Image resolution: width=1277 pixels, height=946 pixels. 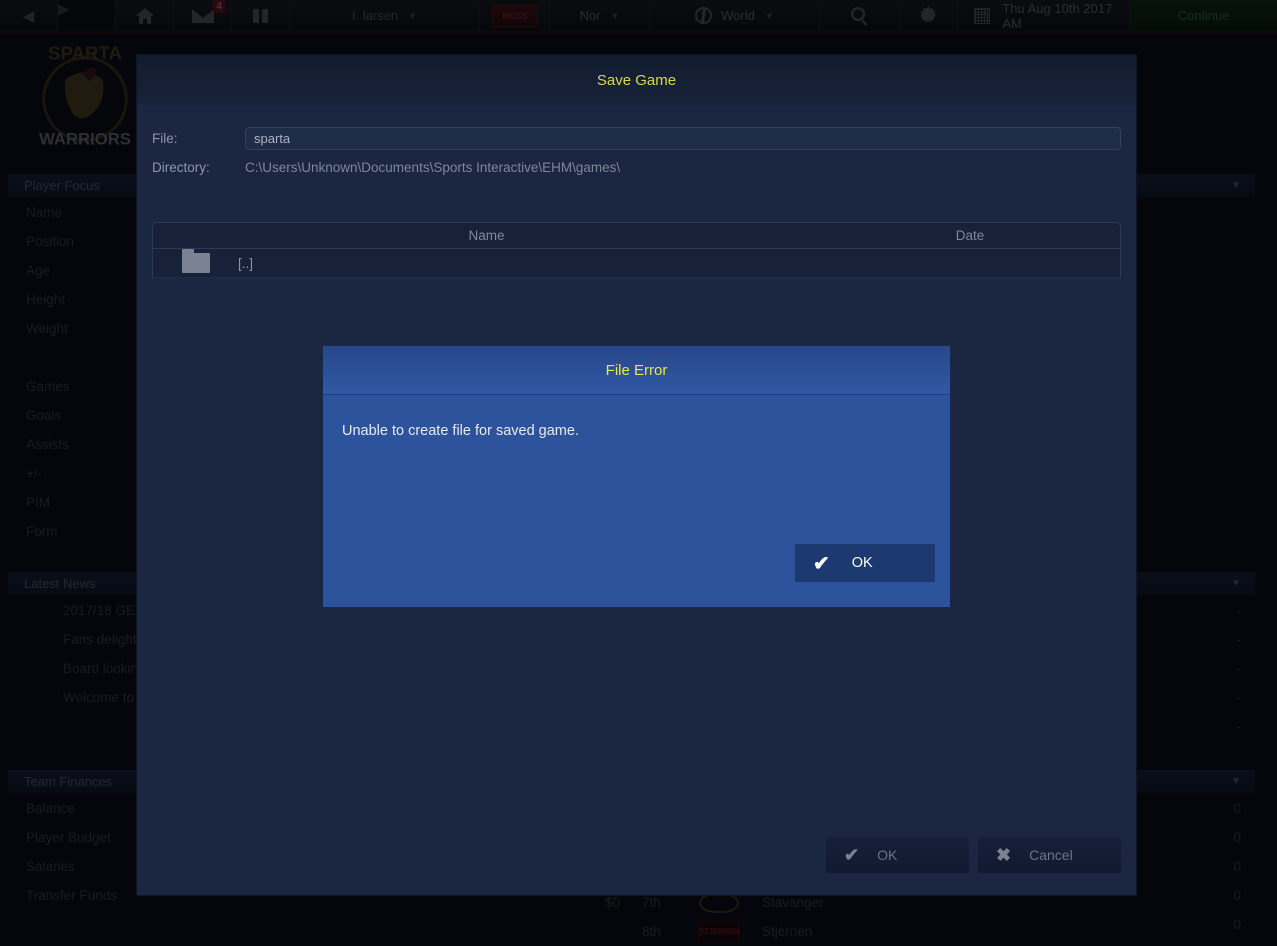 What do you see at coordinates (636, 263) in the screenshot?
I see `file-list-row: [..]` at bounding box center [636, 263].